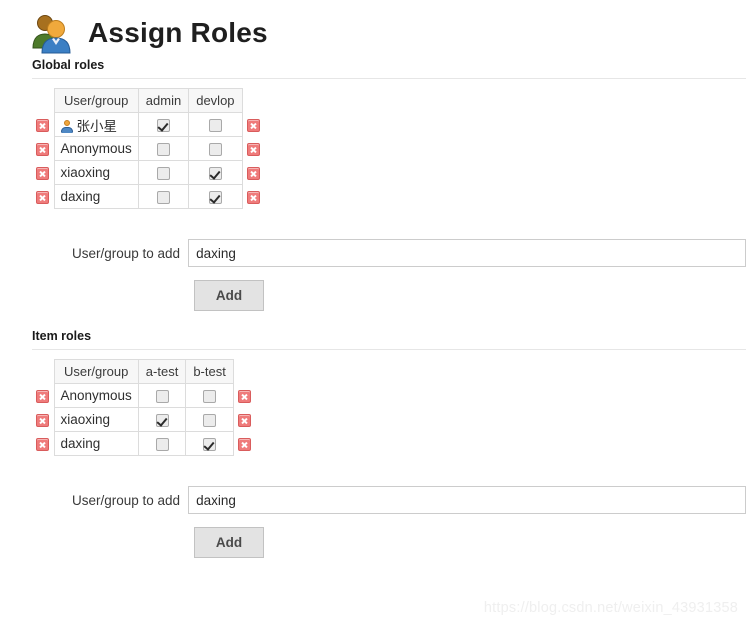 The image size is (746, 627). Describe the element at coordinates (43, 101) in the screenshot. I see `header-gutter-left` at that location.